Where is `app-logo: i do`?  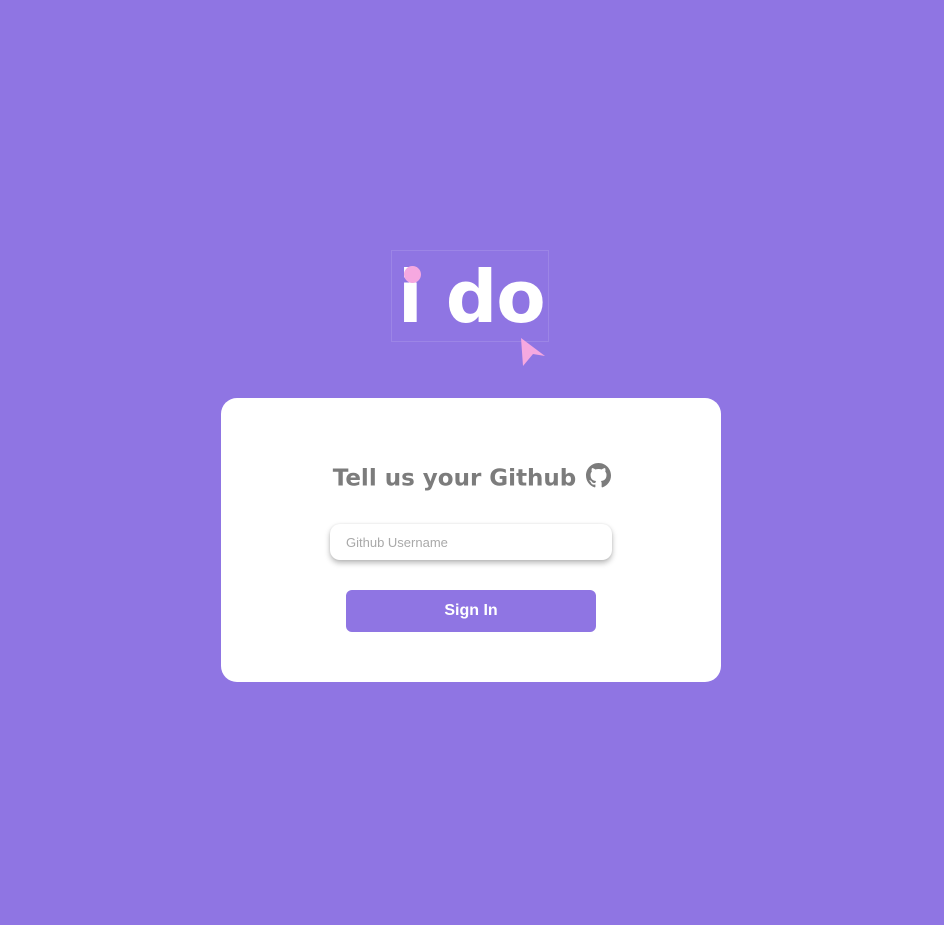 app-logo: i do is located at coordinates (470, 296).